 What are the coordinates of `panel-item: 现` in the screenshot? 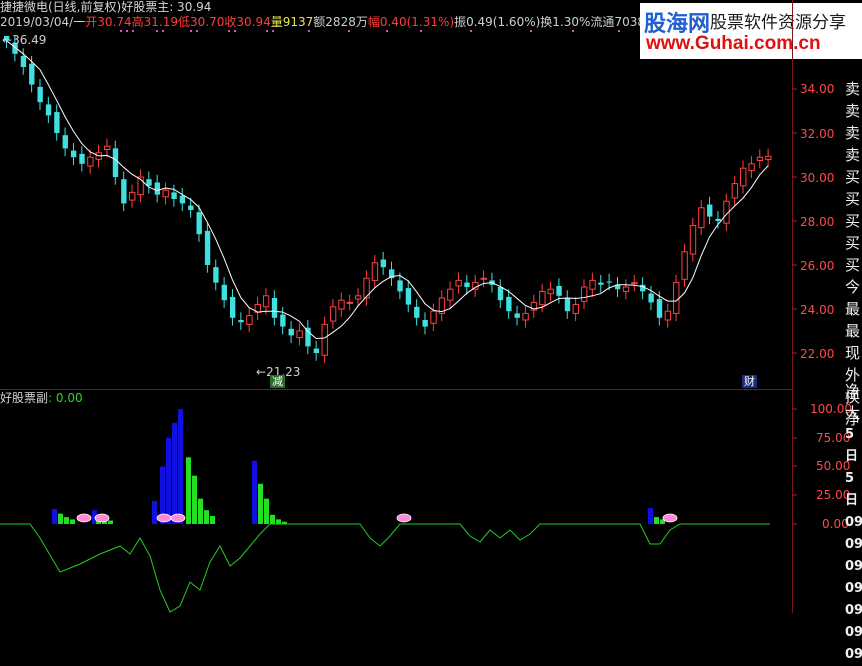 It's located at (853, 353).